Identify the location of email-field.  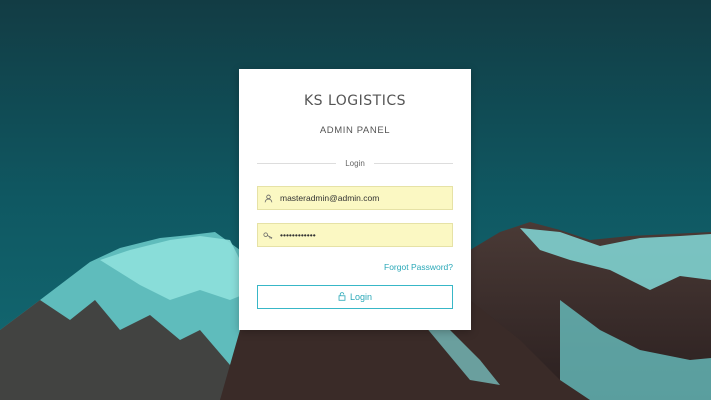
(355, 198).